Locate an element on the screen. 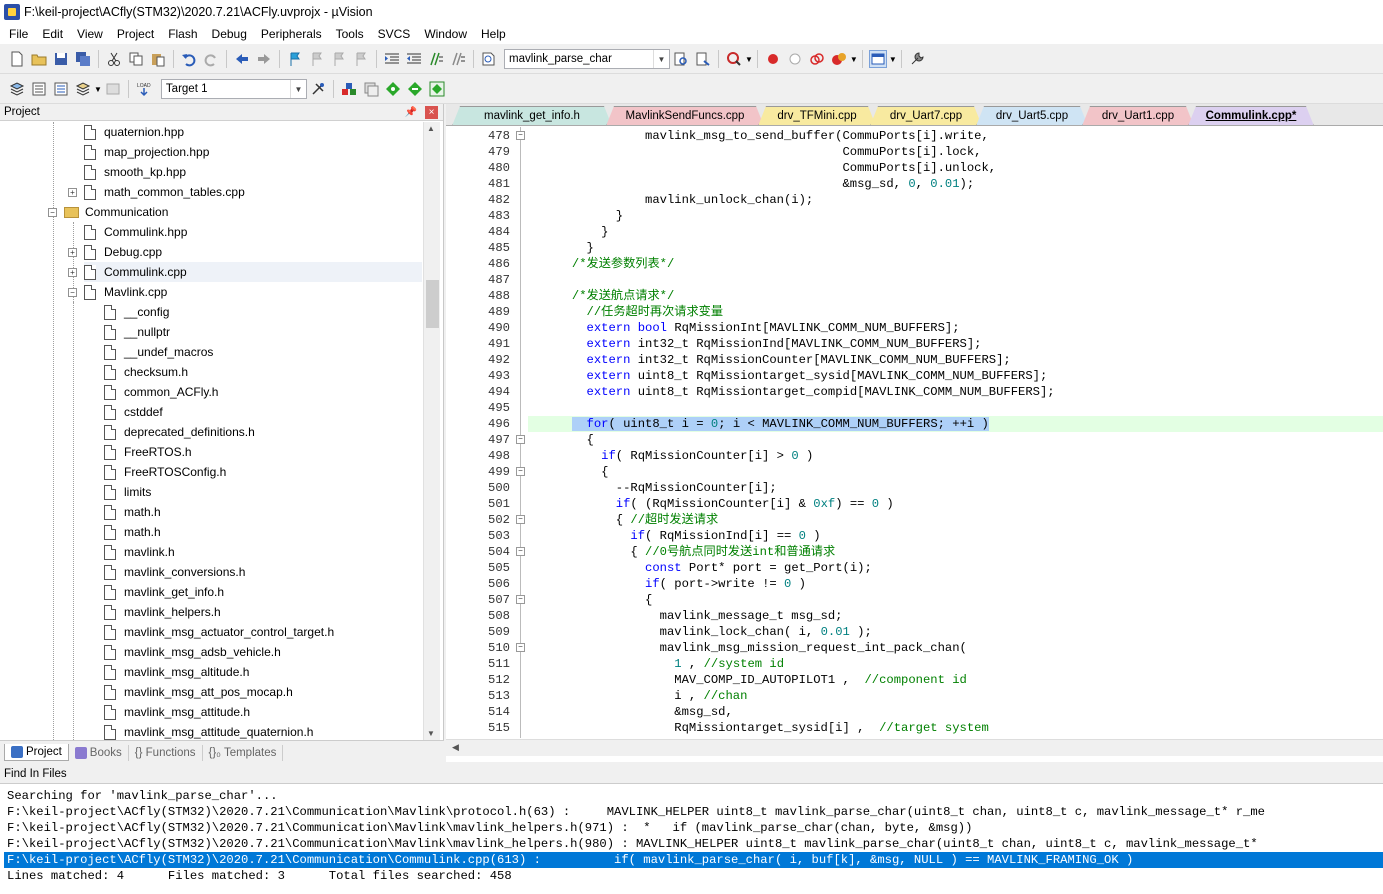 The width and height of the screenshot is (1383, 894). save-all-icon is located at coordinates (83, 59).